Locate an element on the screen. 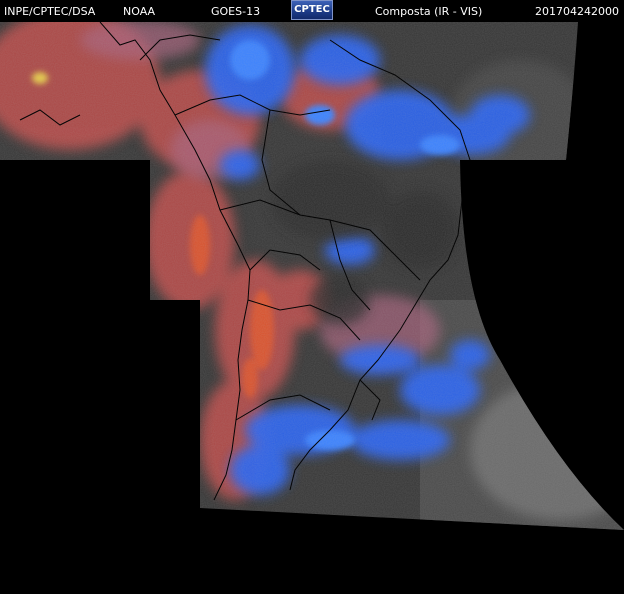 Image resolution: width=624 pixels, height=594 pixels. cptec-logo: CPTEC is located at coordinates (312, 10).